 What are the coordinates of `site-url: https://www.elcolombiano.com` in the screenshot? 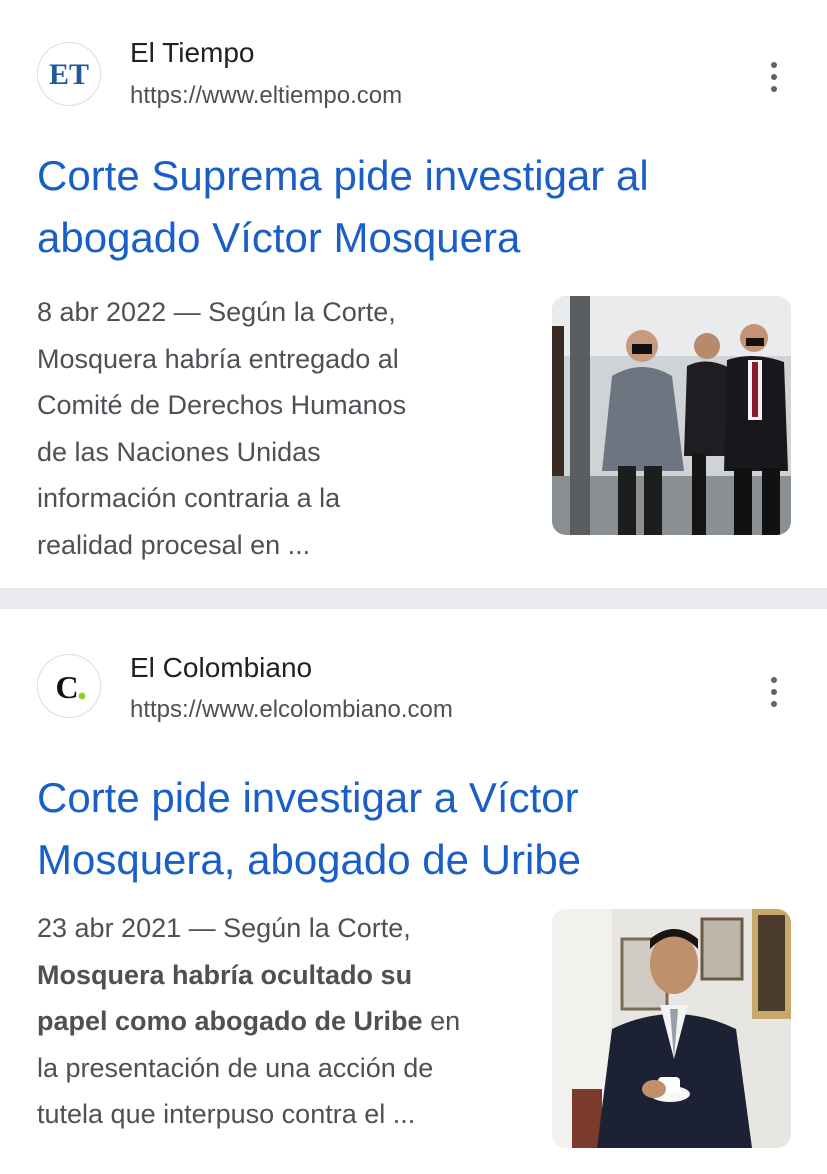 It's located at (291, 710).